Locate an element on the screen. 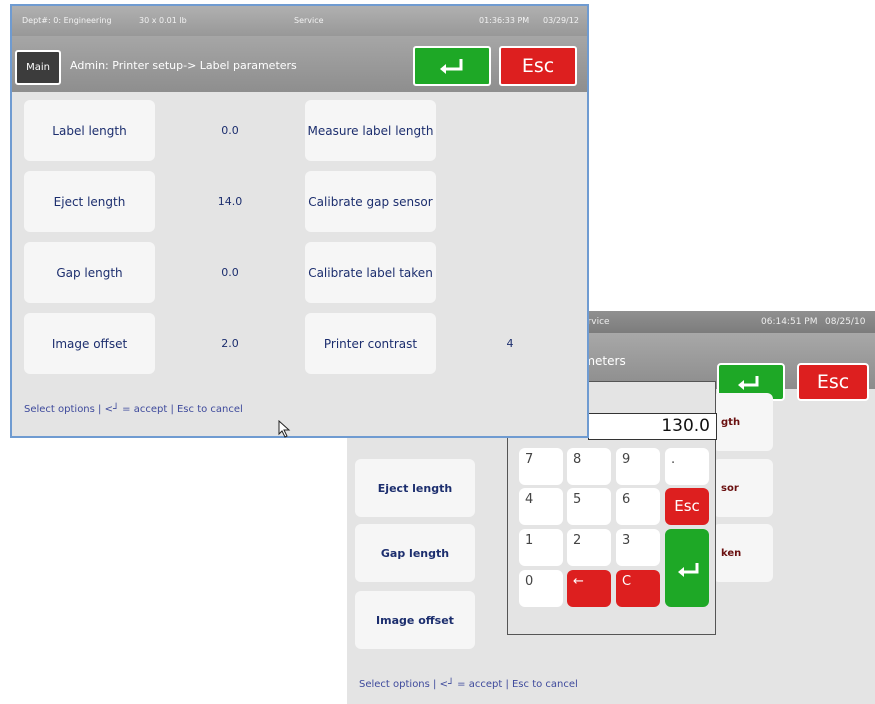 The width and height of the screenshot is (875, 704). status-time: 01:36:33 PM is located at coordinates (504, 20).